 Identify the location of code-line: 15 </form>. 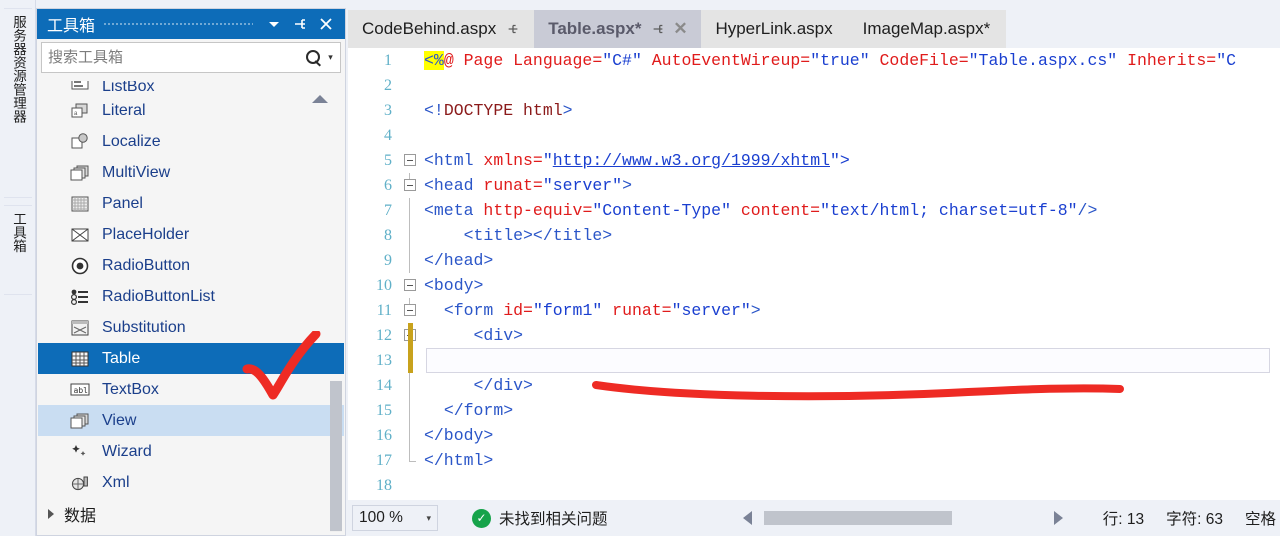
(814, 410).